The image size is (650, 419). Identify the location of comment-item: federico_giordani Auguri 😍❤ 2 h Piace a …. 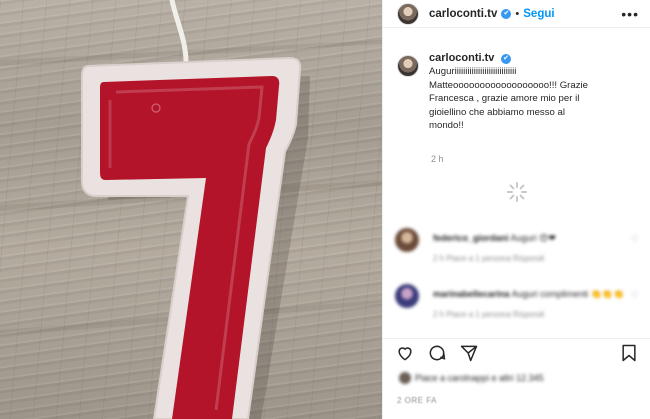
(519, 249).